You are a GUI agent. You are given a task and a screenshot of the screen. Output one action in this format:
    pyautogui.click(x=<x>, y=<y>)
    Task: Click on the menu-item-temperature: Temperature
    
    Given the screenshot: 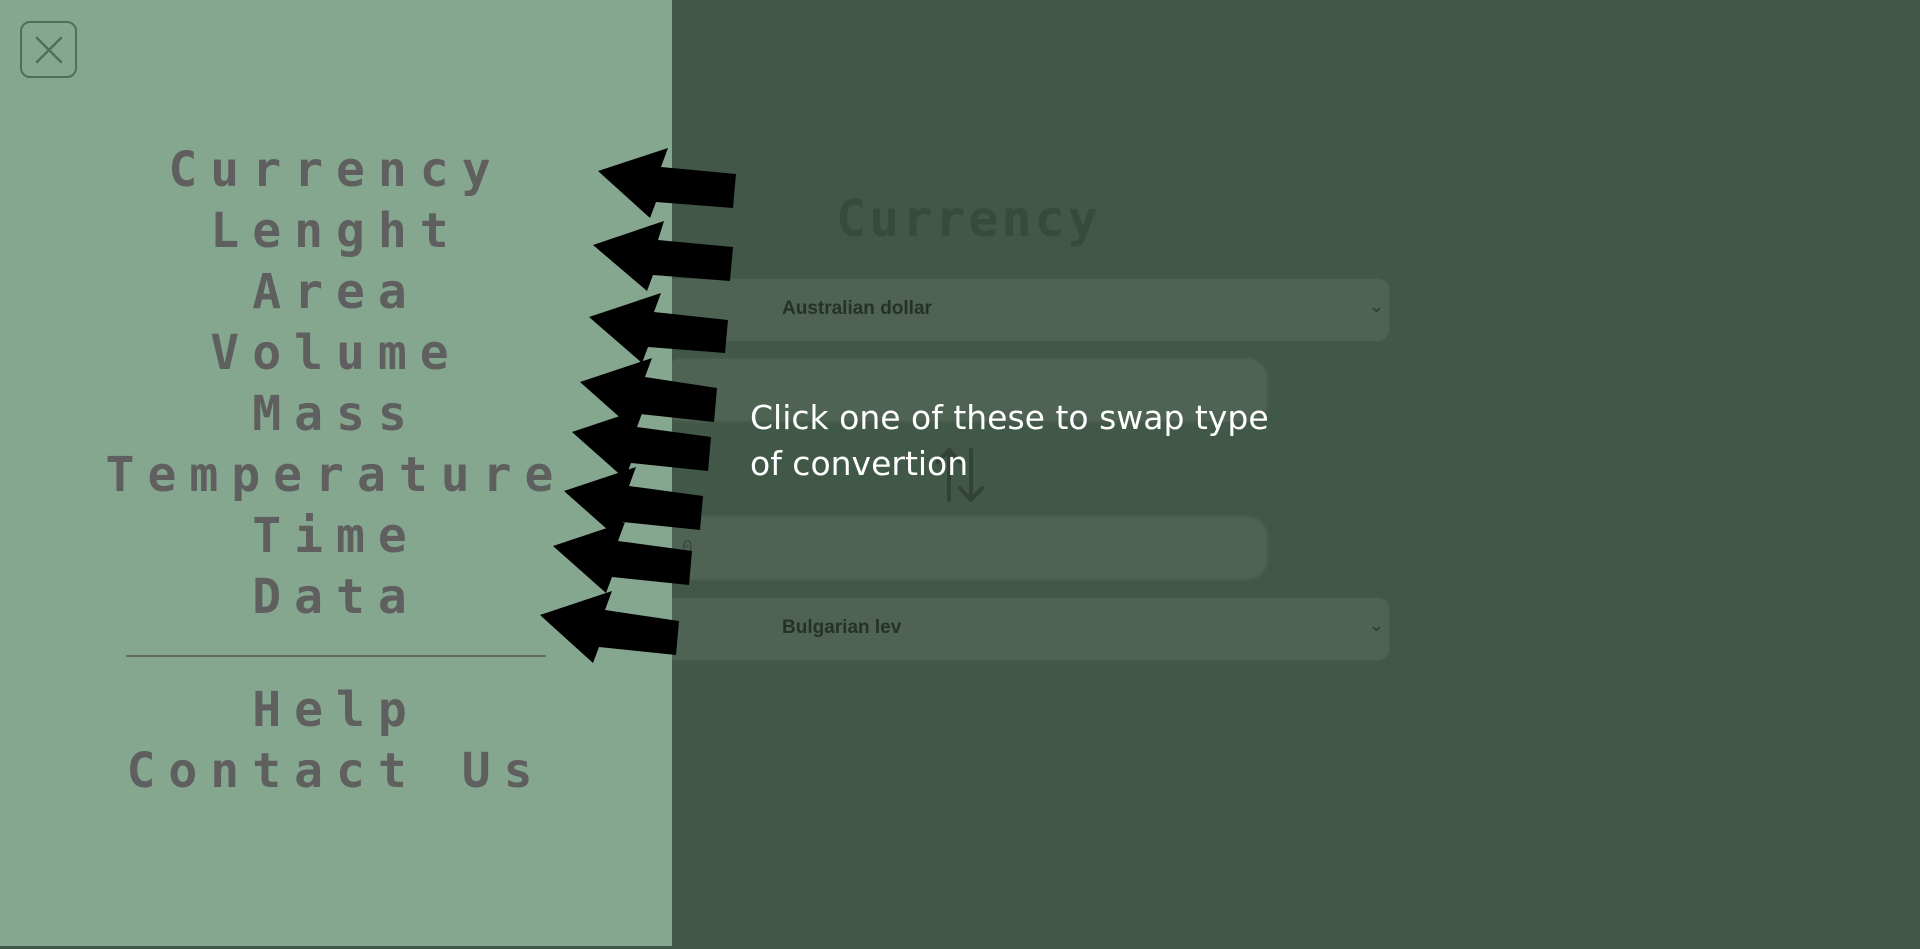 What is the action you would take?
    pyautogui.click(x=336, y=475)
    